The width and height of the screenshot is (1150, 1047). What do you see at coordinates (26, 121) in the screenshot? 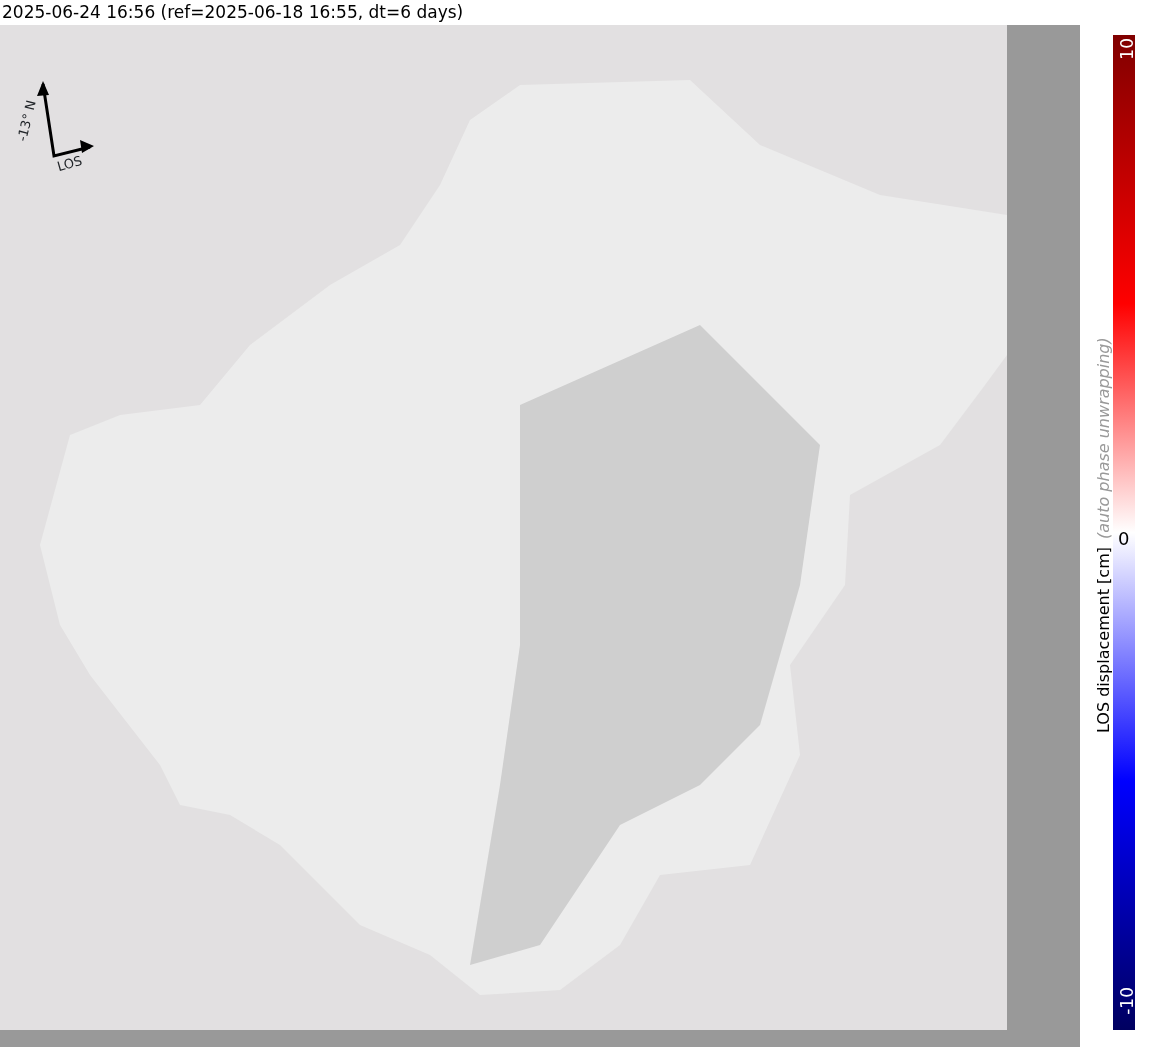
I see `heading-label: -13° N` at bounding box center [26, 121].